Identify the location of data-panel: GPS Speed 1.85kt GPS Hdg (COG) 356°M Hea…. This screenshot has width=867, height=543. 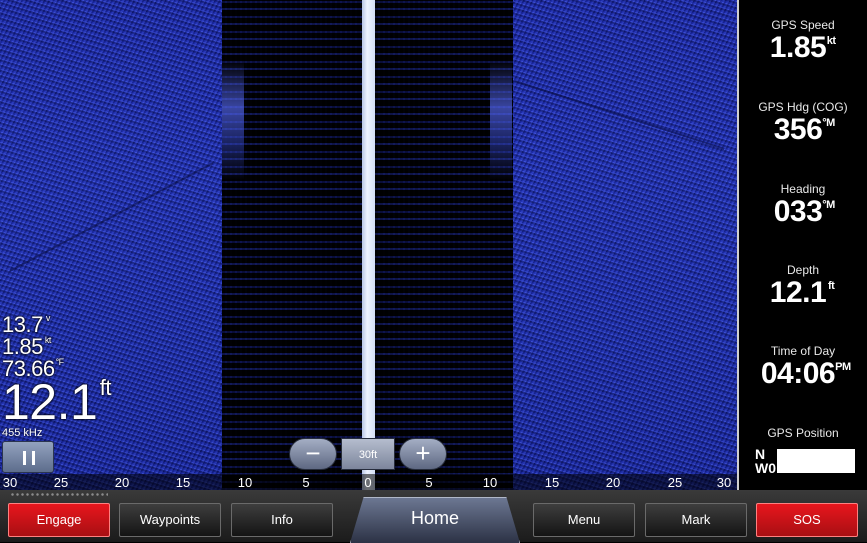
(802, 245).